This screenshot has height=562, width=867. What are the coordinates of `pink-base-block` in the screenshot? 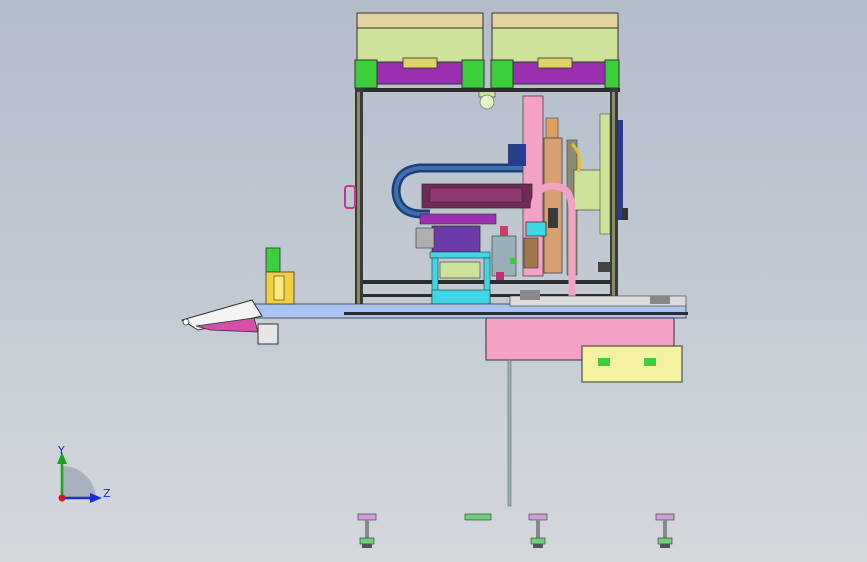 It's located at (584, 412).